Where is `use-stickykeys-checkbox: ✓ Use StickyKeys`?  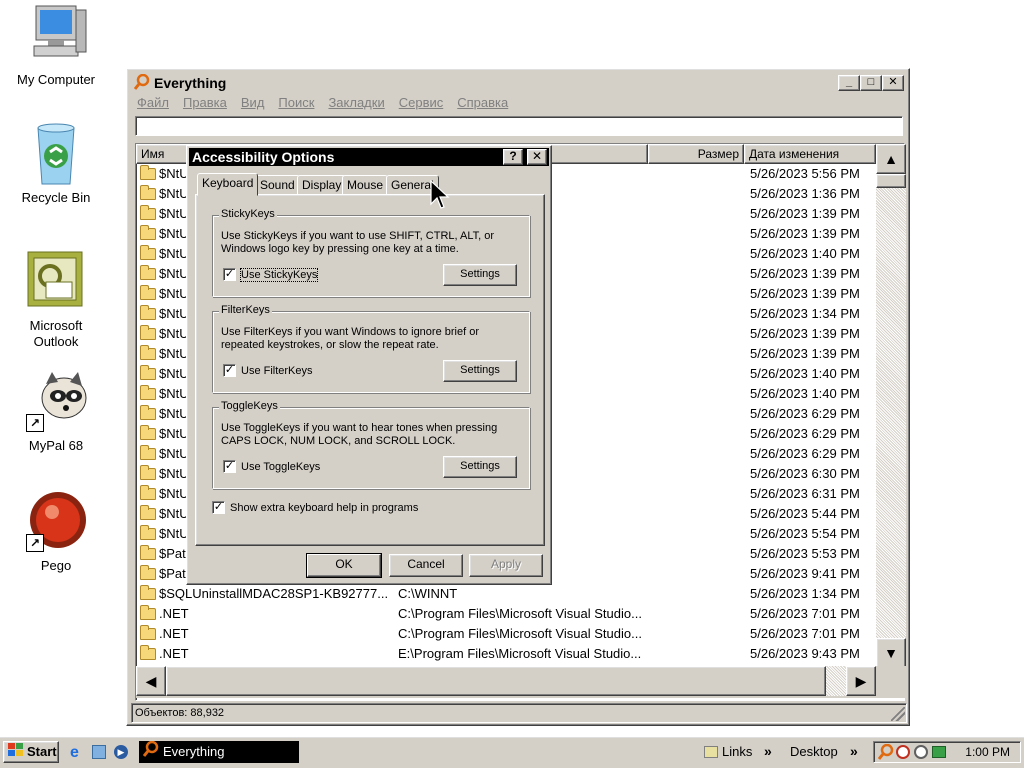
use-stickykeys-checkbox: ✓ Use StickyKeys is located at coordinates (271, 274).